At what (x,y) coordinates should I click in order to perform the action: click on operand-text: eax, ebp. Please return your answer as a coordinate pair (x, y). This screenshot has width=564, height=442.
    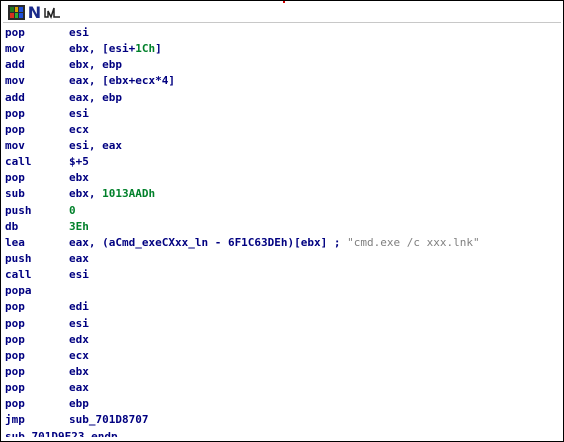
    Looking at the image, I should click on (95, 97).